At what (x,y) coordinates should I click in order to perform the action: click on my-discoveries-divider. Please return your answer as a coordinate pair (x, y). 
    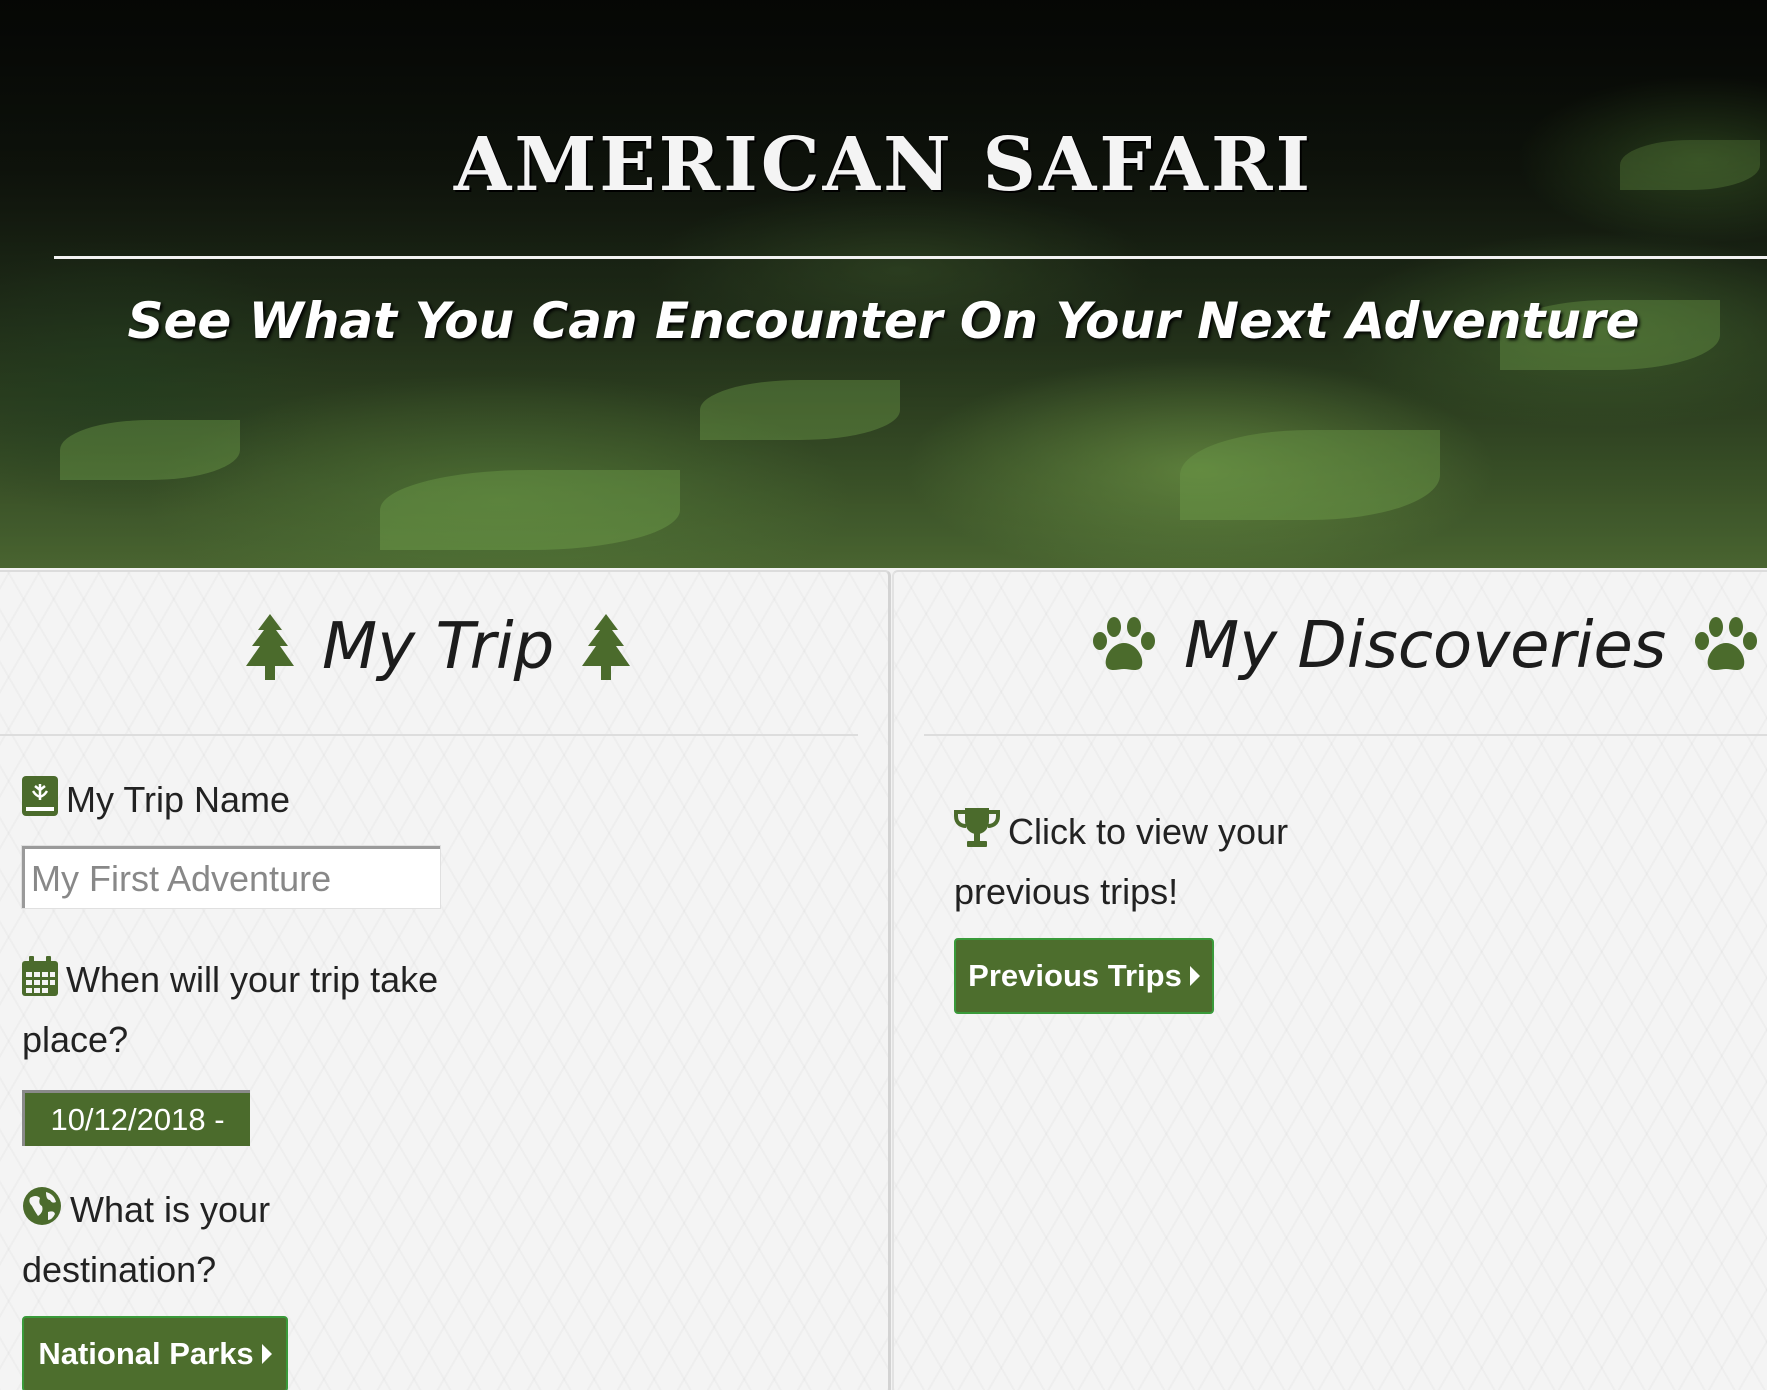
    Looking at the image, I should click on (1345, 735).